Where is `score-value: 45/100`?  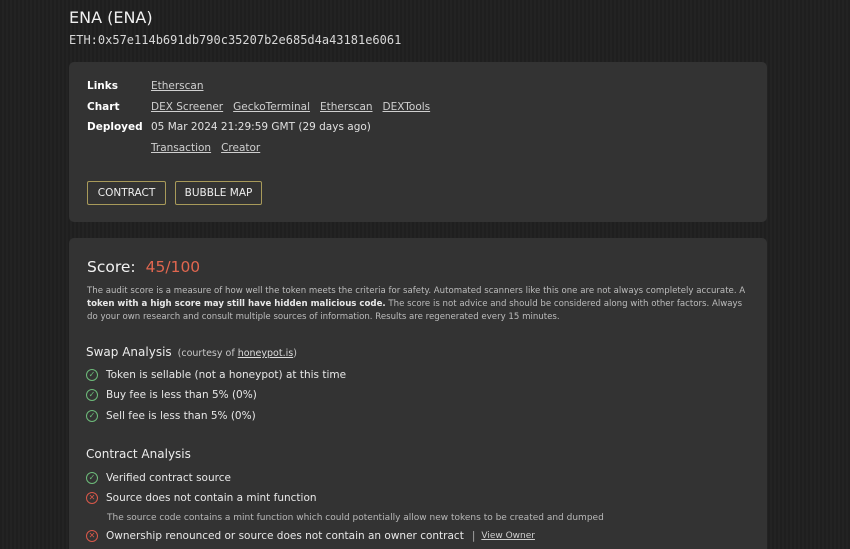
score-value: 45/100 is located at coordinates (173, 267).